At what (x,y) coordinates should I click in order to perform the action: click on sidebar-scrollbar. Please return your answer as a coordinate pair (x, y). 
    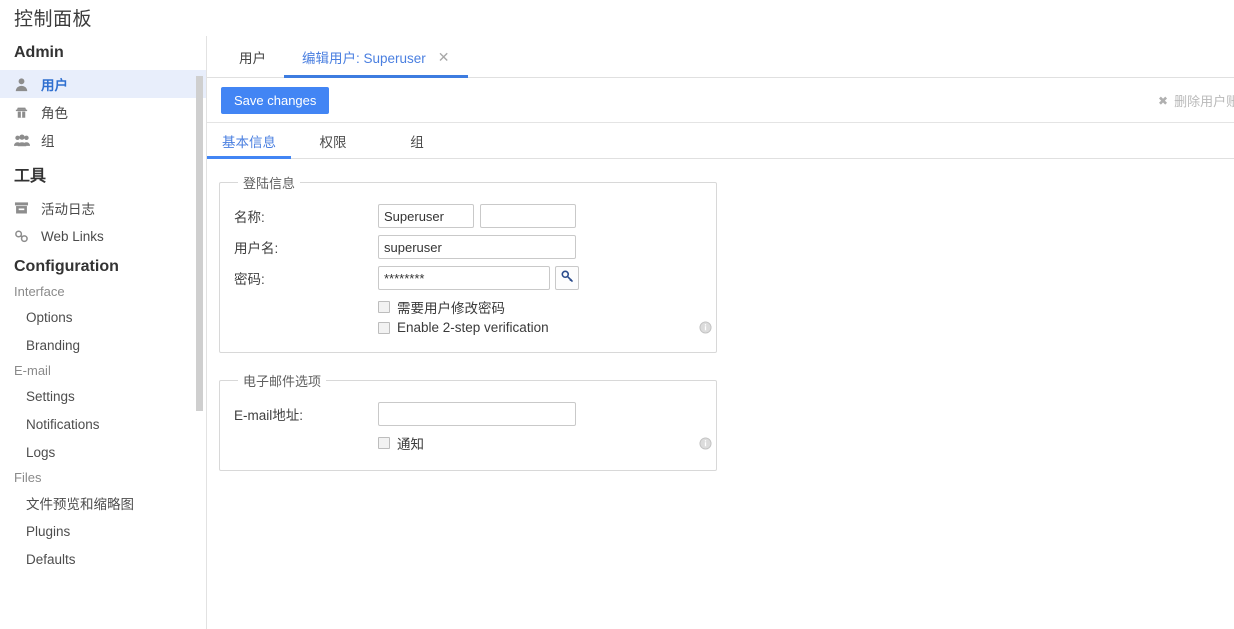
    Looking at the image, I should click on (199, 243).